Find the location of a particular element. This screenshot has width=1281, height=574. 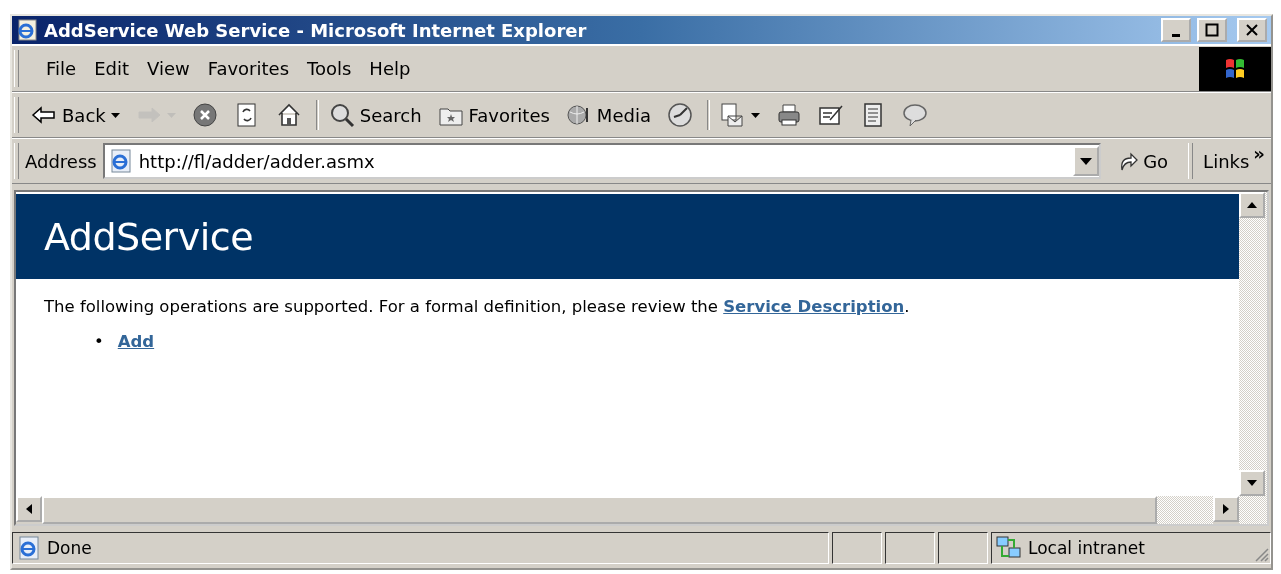

vertical-scrollbar is located at coordinates (1253, 344).